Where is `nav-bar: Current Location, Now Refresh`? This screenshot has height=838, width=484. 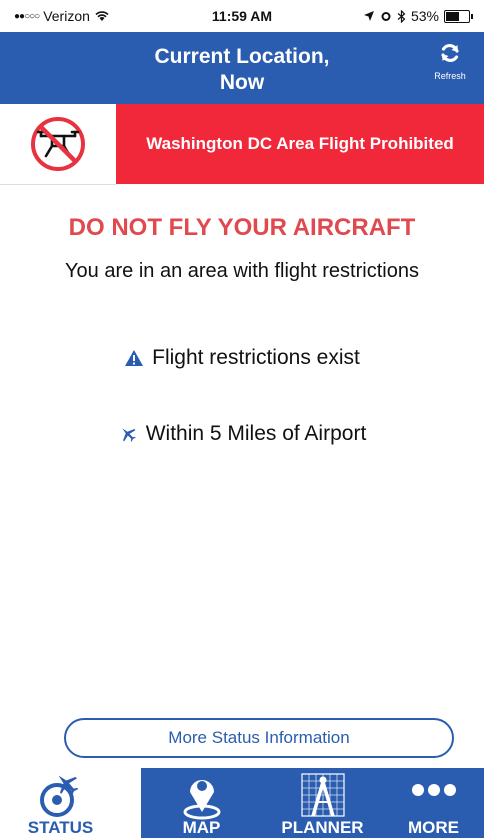
nav-bar: Current Location, Now Refresh is located at coordinates (242, 68).